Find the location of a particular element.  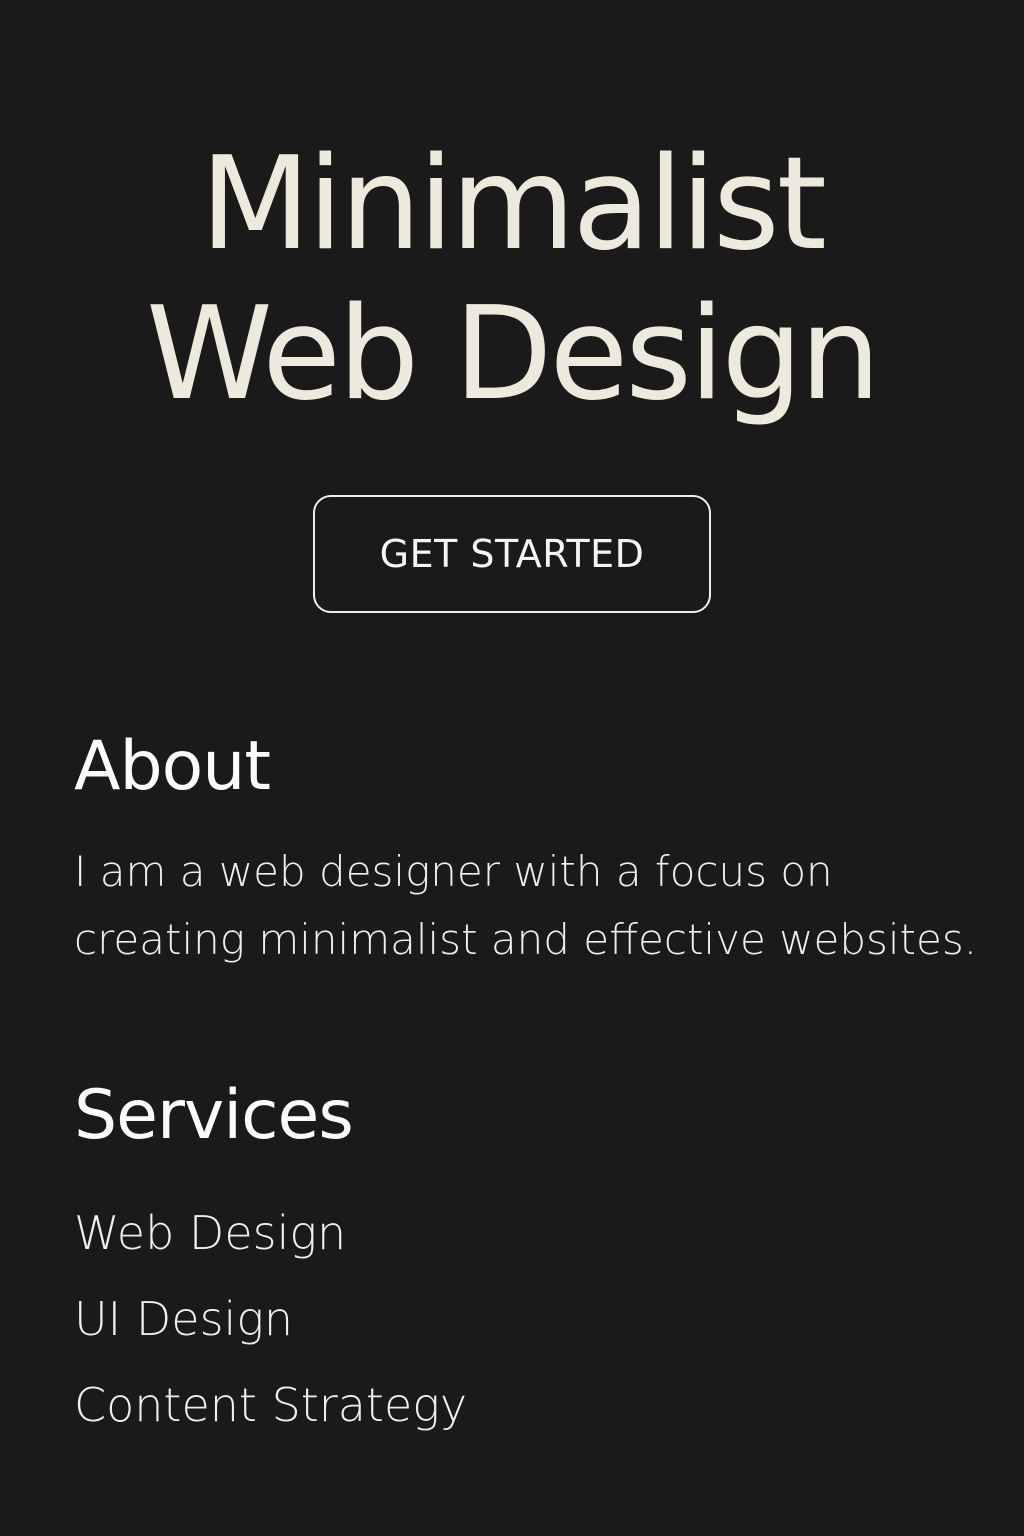

hero-title-line-1: Minimalist is located at coordinates (513, 204).